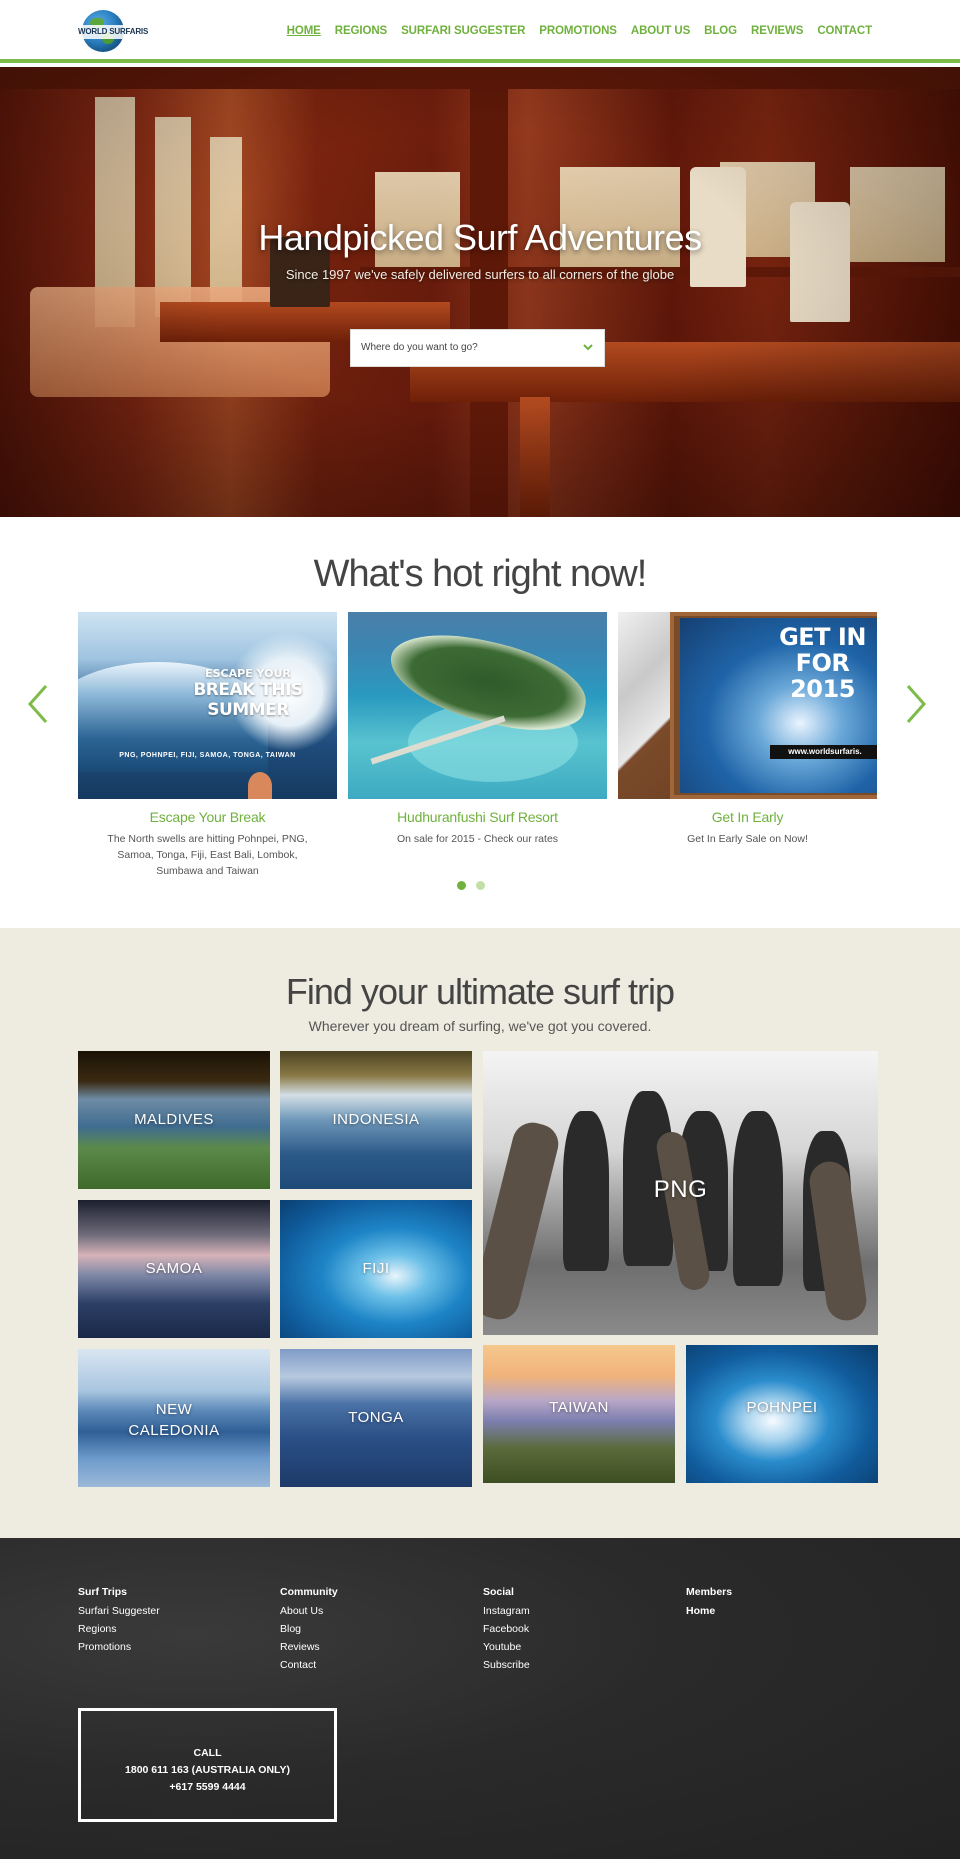 The height and width of the screenshot is (1859, 960). What do you see at coordinates (573, 1611) in the screenshot?
I see `footer-link-instagram: Instagram` at bounding box center [573, 1611].